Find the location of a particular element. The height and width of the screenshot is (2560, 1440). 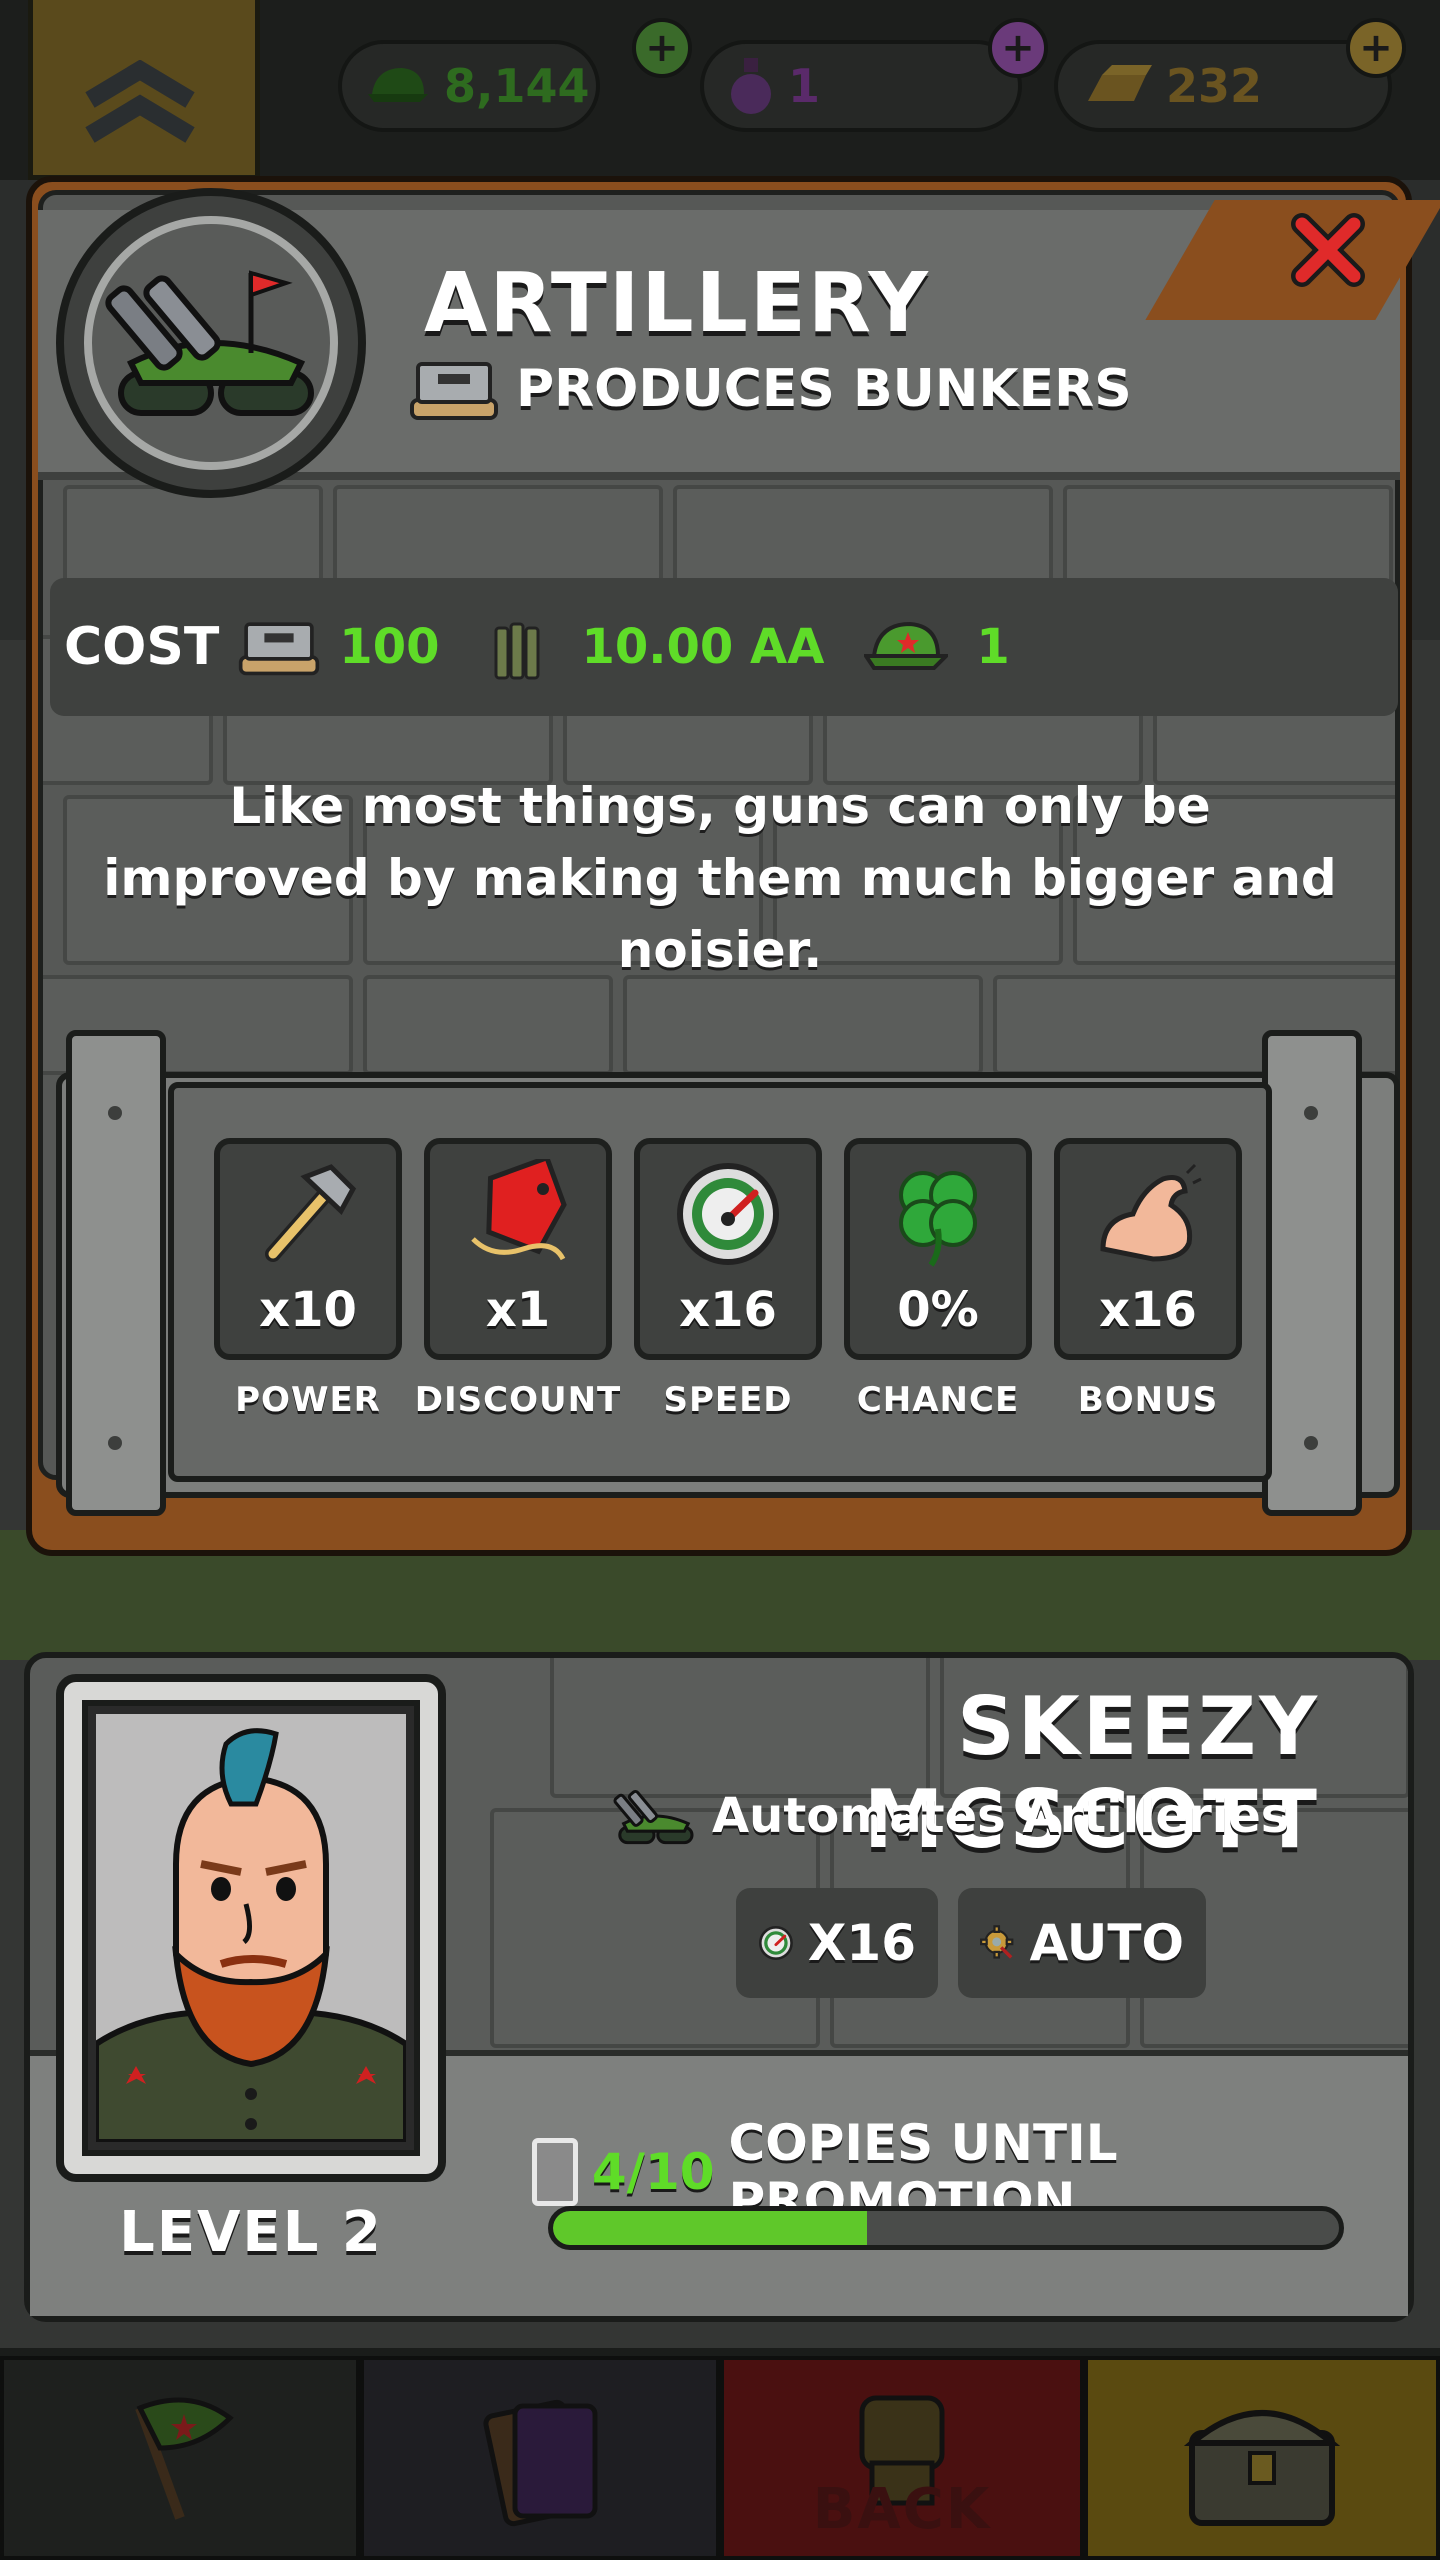

manager-description: Automates Artilleries is located at coordinates (950, 1816).